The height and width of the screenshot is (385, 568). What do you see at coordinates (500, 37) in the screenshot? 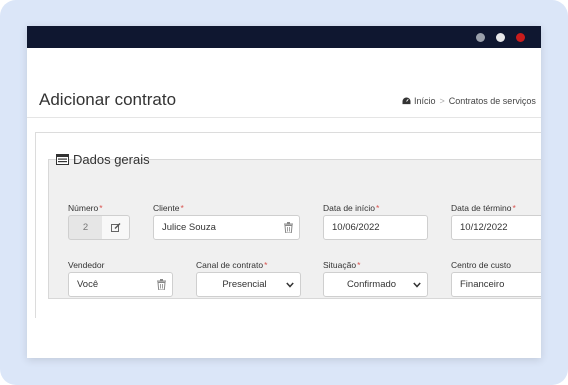
I see `maximize-button` at bounding box center [500, 37].